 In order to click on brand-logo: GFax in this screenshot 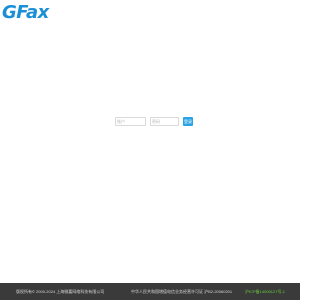, I will do `click(25, 13)`.